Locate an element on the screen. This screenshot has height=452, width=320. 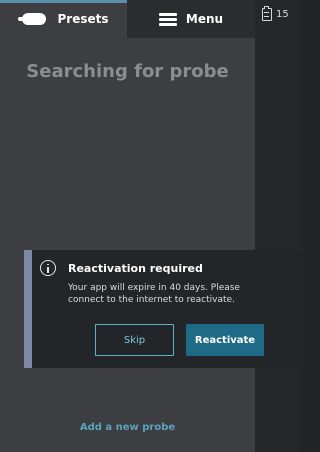
tab-presets: Presets is located at coordinates (63, 19).